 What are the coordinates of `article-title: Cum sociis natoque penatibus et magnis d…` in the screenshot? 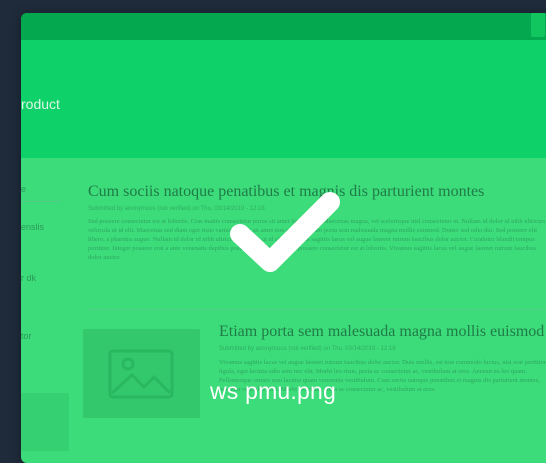 It's located at (286, 192).